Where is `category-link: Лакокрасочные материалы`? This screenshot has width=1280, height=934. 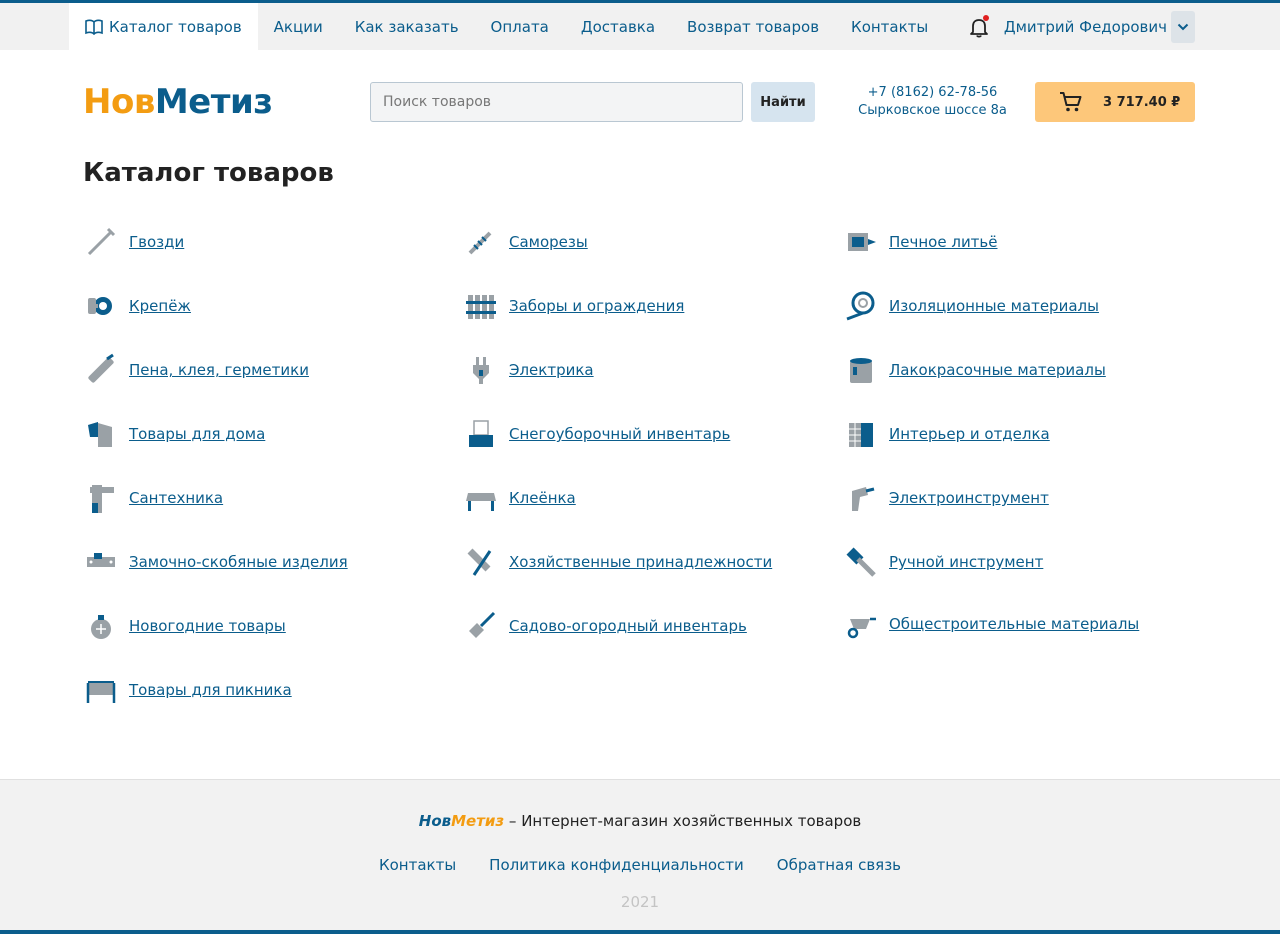 category-link: Лакокрасочные материалы is located at coordinates (997, 370).